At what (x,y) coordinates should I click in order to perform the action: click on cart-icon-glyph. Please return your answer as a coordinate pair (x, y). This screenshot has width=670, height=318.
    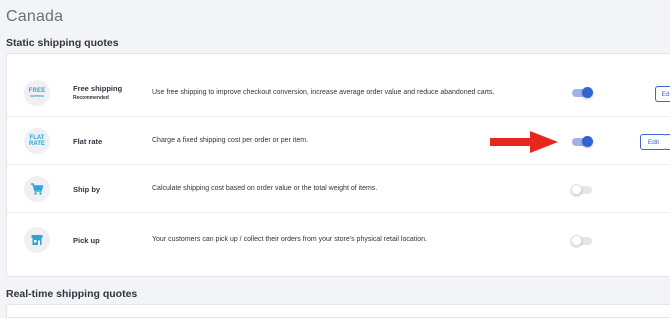
    Looking at the image, I should click on (37, 189).